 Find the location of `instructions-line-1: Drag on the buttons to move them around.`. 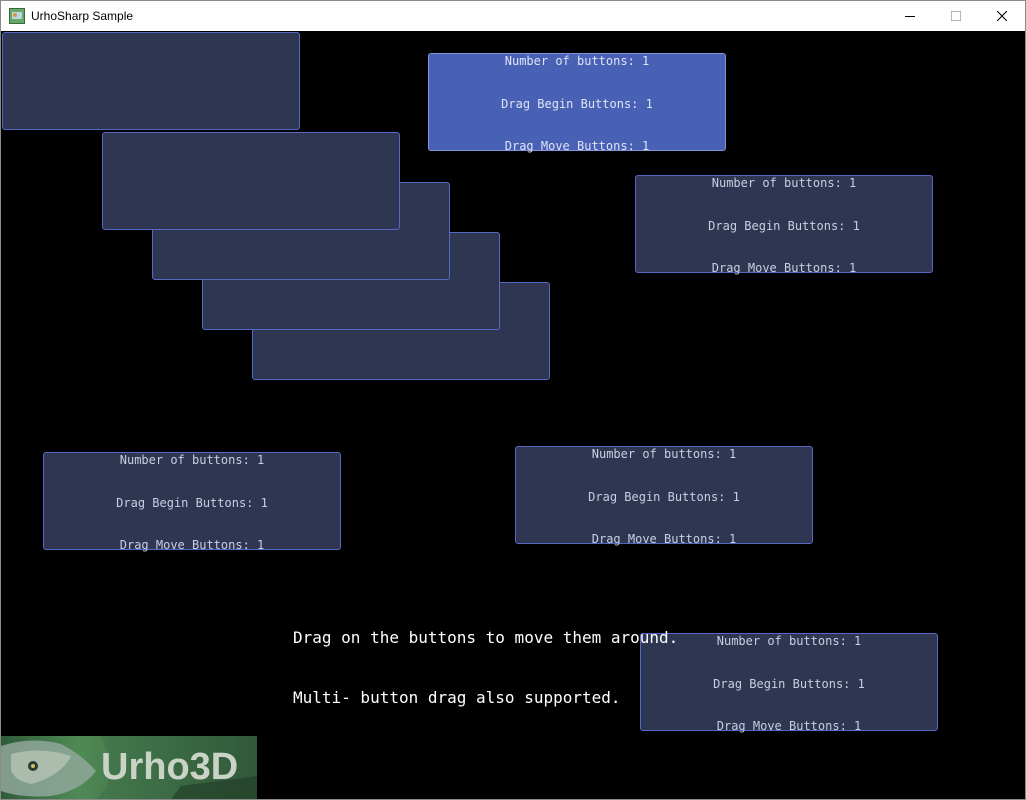

instructions-line-1: Drag on the buttons to move them around. is located at coordinates (486, 637).